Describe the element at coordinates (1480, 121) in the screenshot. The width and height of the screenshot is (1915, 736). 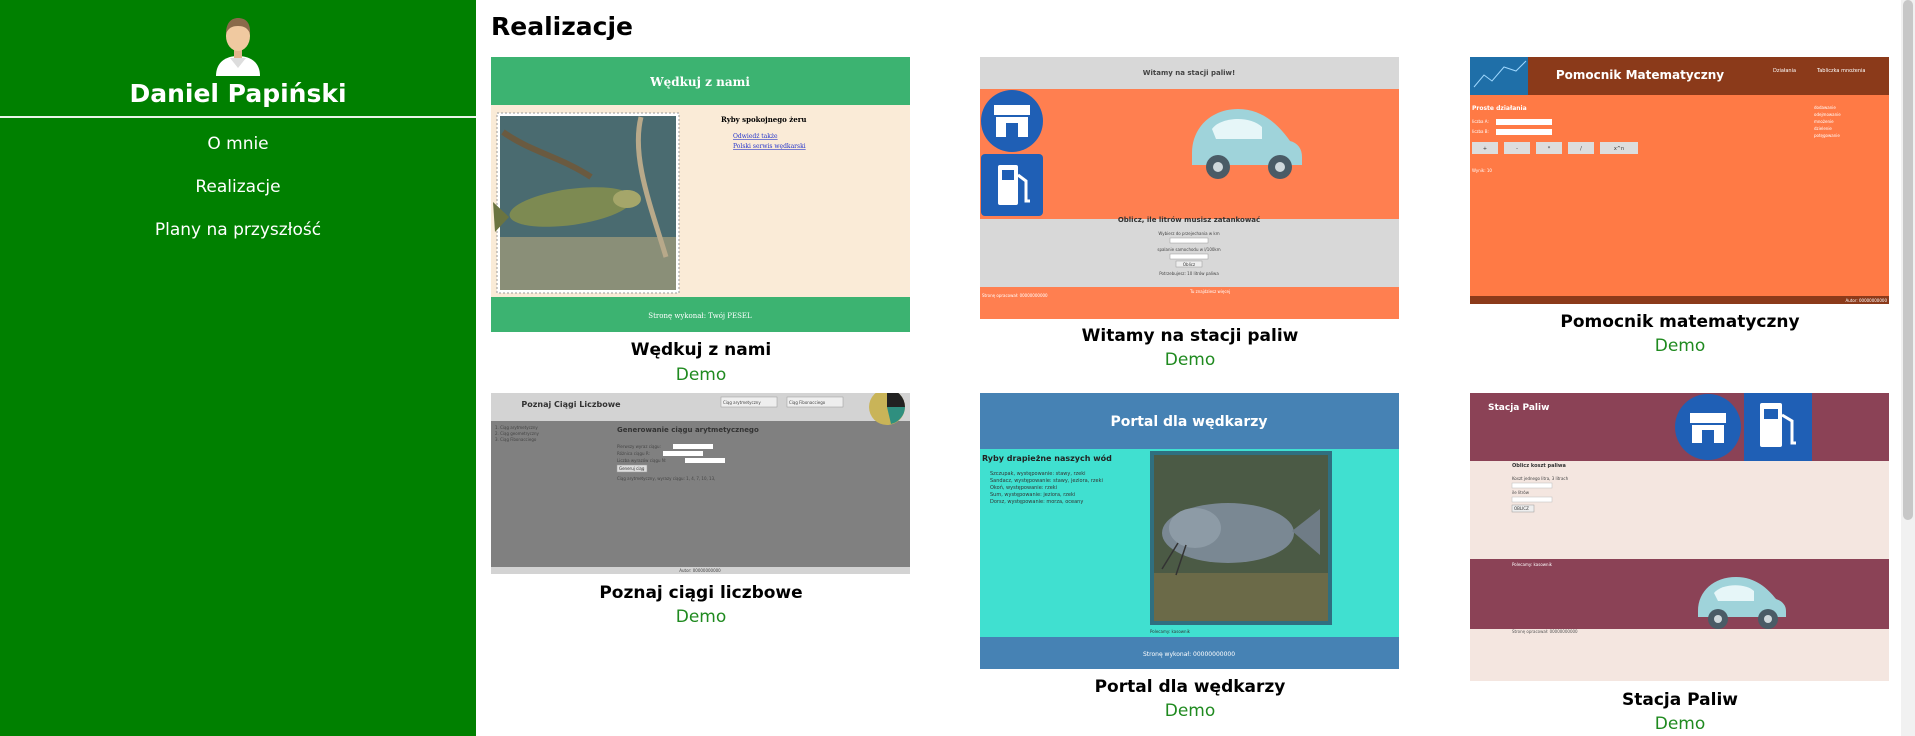
I see `thumb-field-label: liczba A:` at that location.